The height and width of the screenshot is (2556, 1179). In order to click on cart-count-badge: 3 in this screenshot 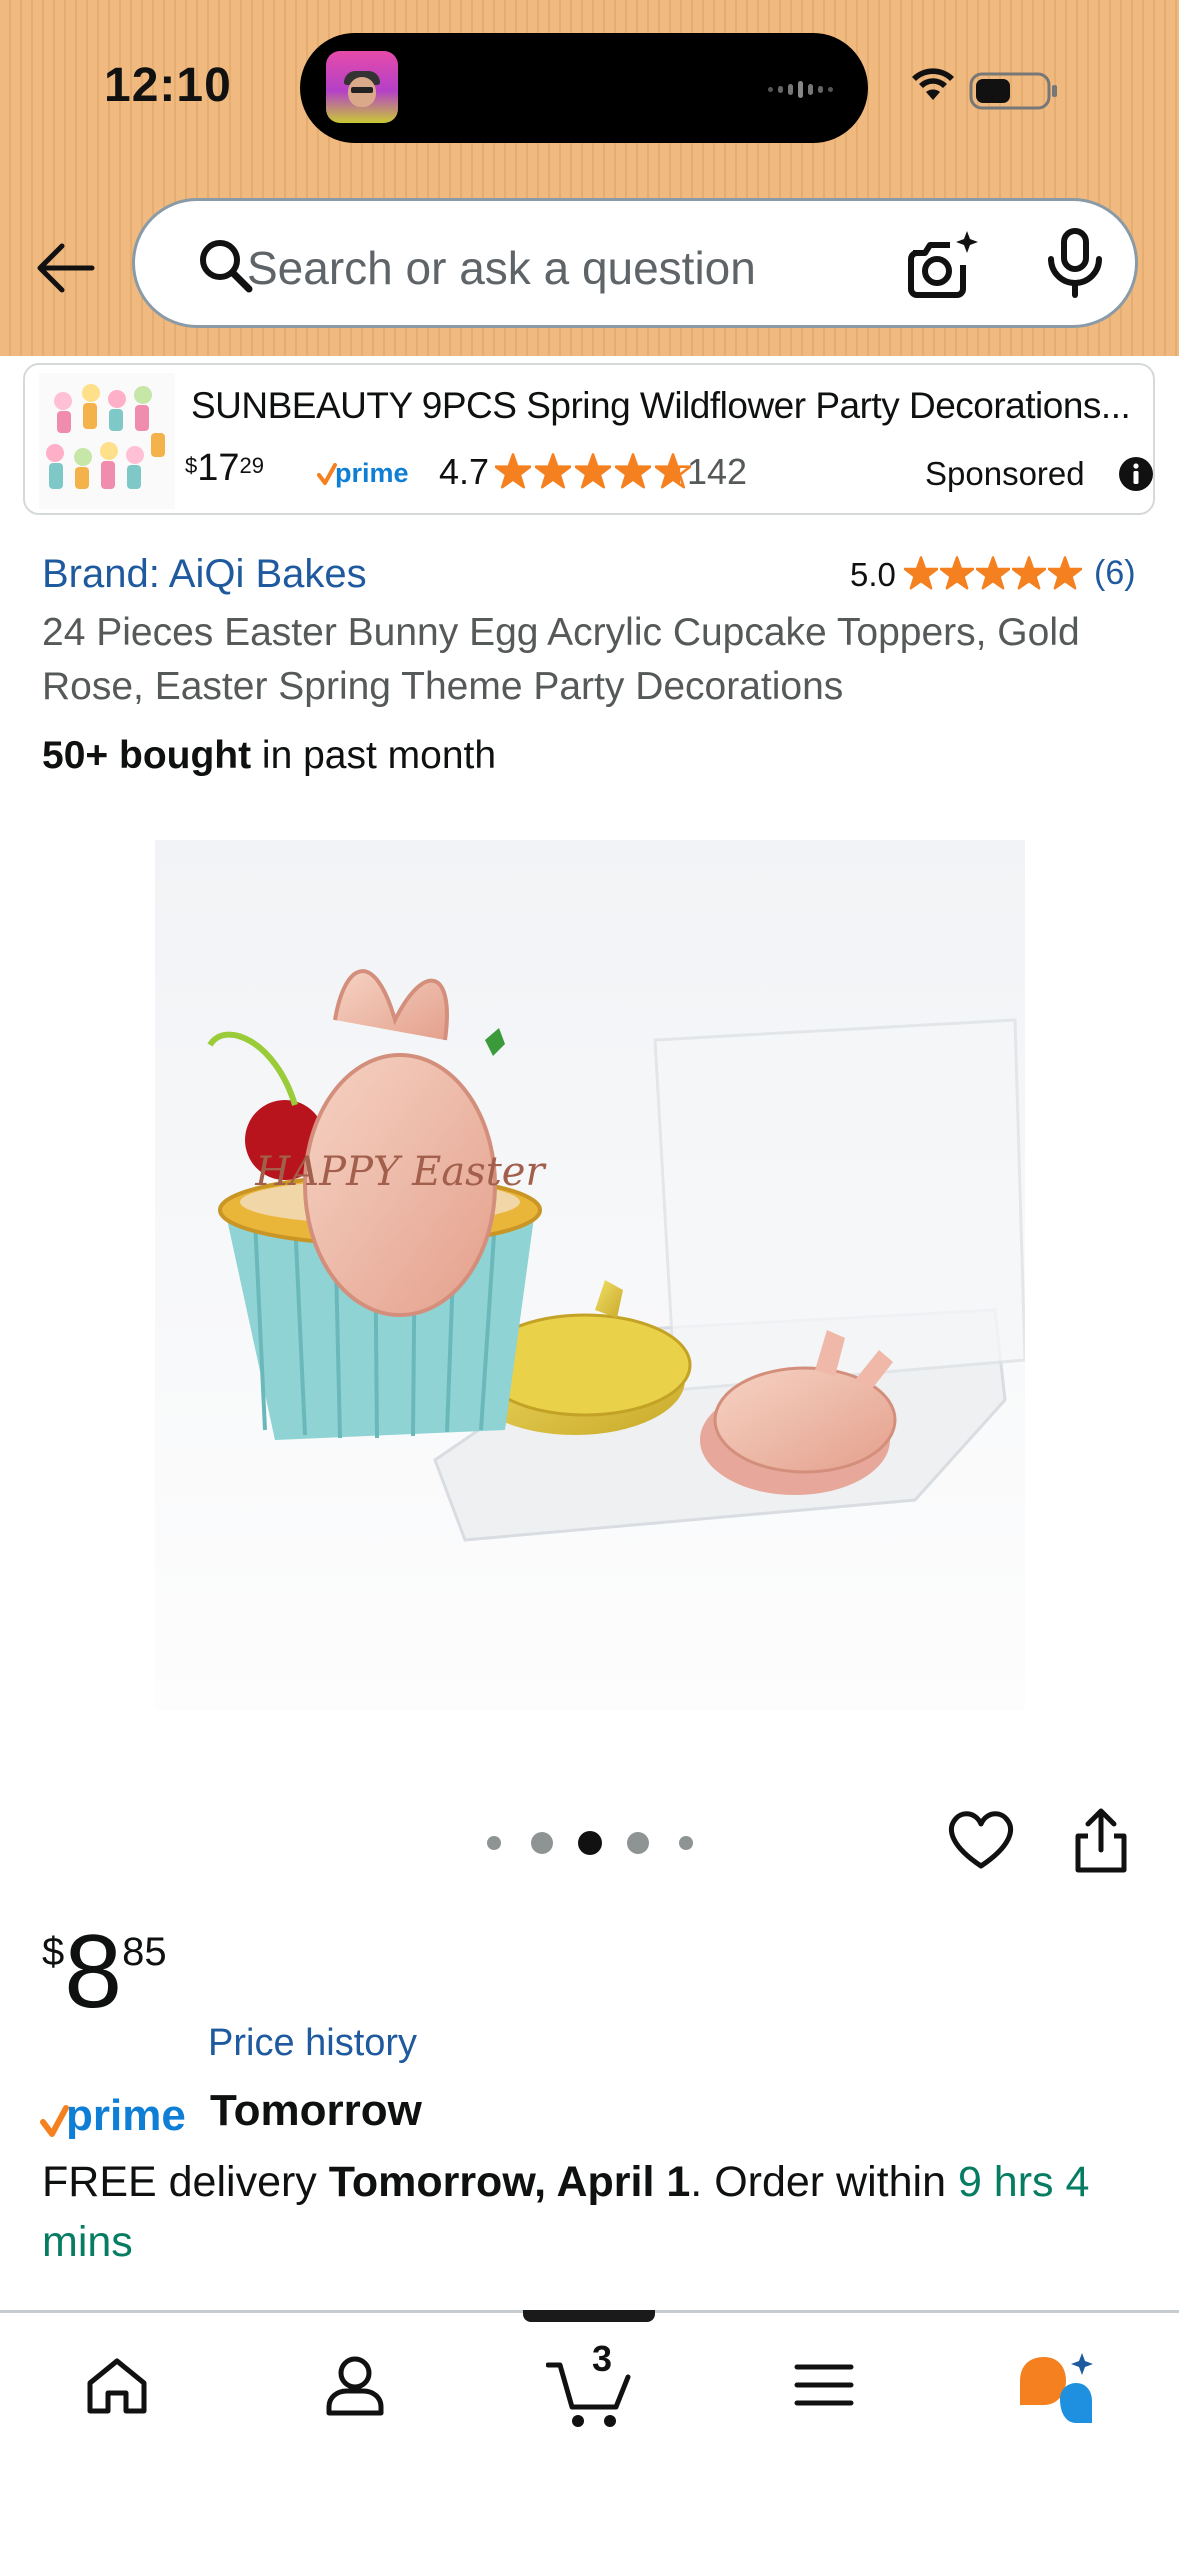, I will do `click(602, 2358)`.